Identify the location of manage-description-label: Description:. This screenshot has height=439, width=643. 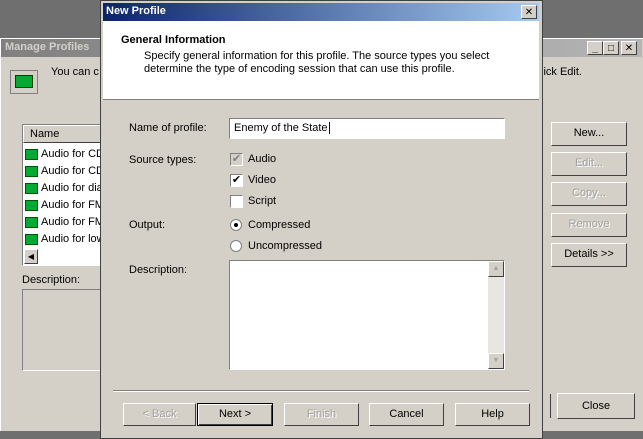
(51, 280).